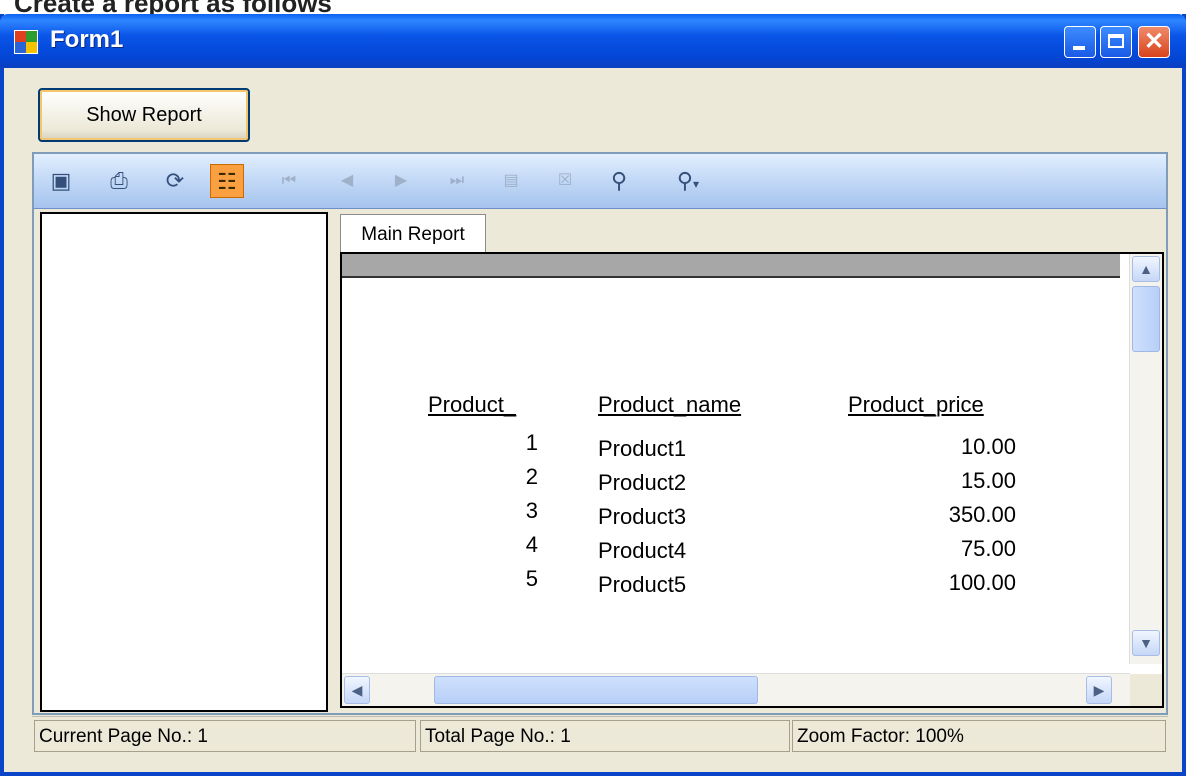  I want to click on cell-product-id: 1, so click(531, 442).